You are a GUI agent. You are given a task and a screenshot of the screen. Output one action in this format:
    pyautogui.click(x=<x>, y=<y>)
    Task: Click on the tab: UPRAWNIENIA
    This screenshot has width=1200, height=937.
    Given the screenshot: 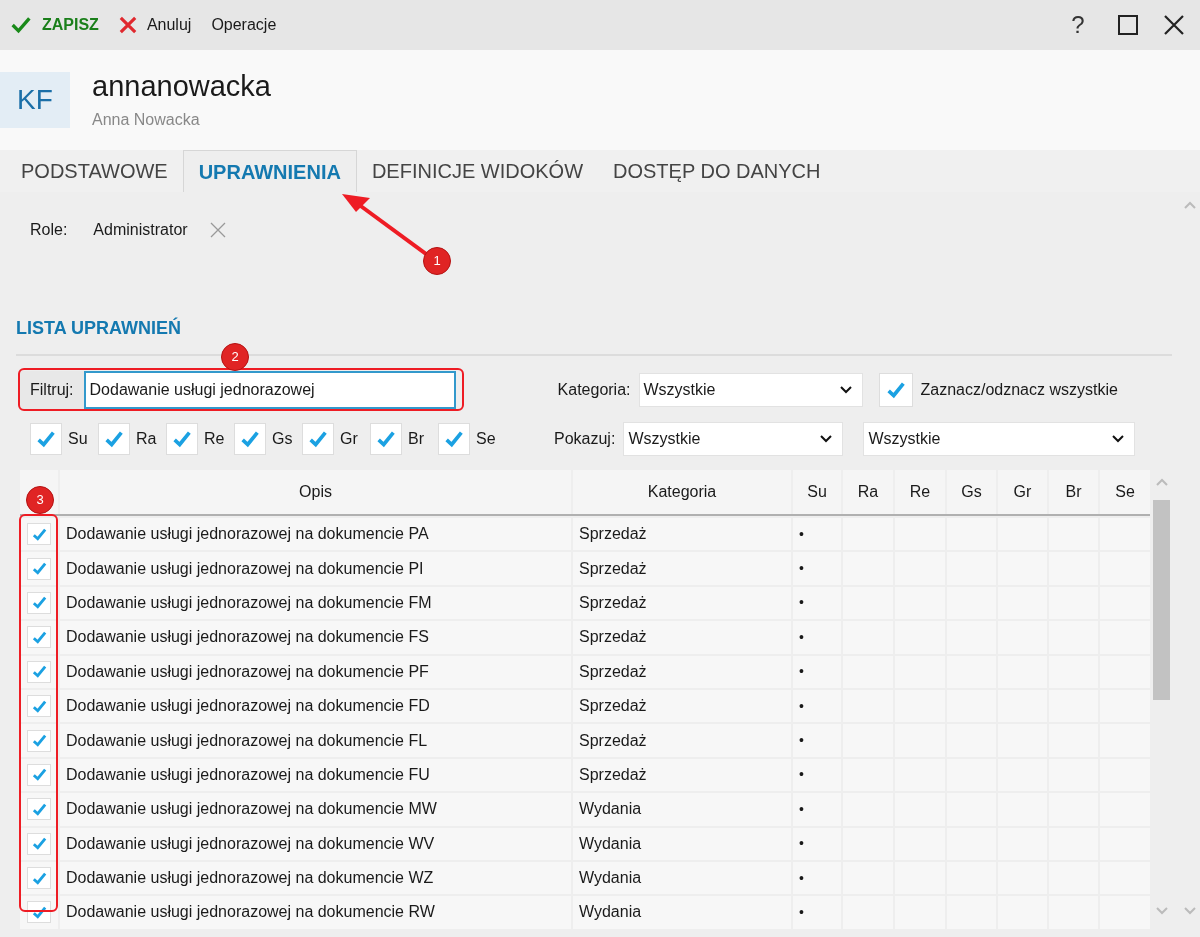 What is the action you would take?
    pyautogui.click(x=269, y=171)
    